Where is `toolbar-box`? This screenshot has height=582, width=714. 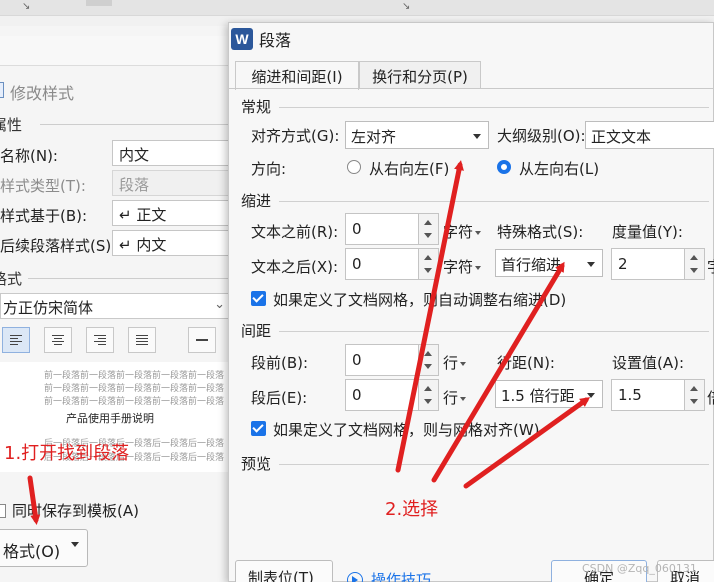
toolbar-box is located at coordinates (99, 3).